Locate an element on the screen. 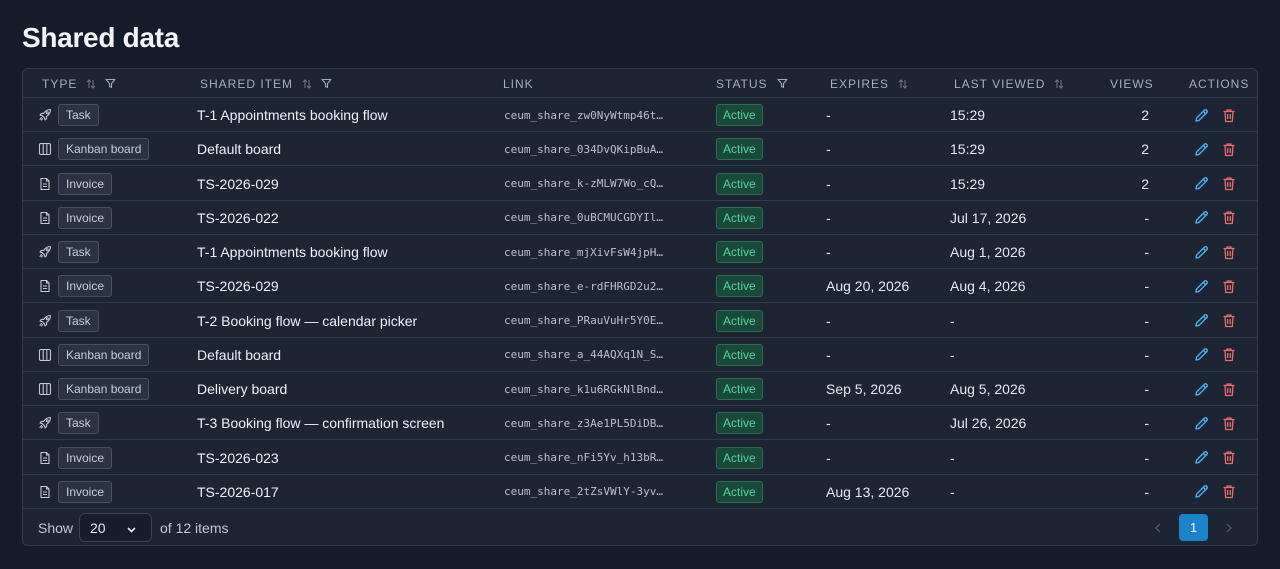 The height and width of the screenshot is (569, 1280). page-1-button: 1 is located at coordinates (1193, 527).